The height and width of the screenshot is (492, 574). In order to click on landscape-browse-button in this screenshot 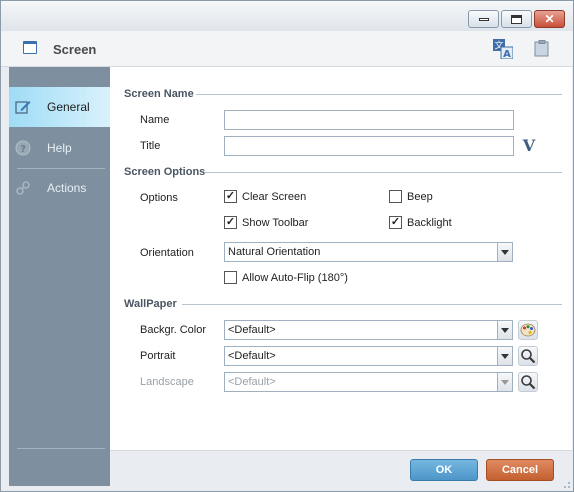, I will do `click(528, 382)`.